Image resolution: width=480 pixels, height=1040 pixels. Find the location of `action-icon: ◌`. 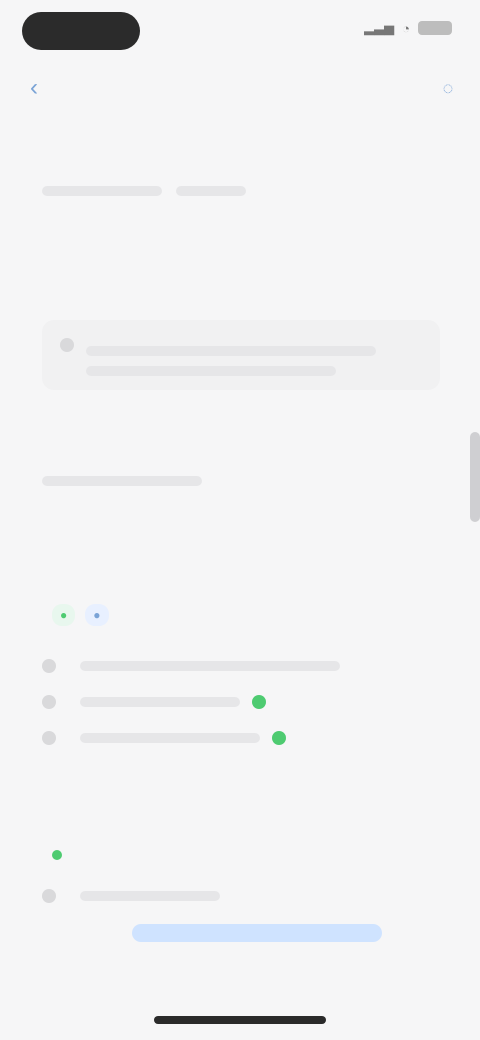

action-icon: ◌ is located at coordinates (448, 87).